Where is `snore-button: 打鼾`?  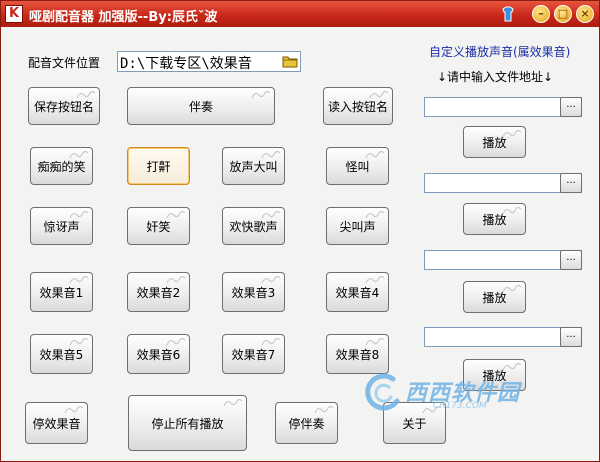 snore-button: 打鼾 is located at coordinates (158, 166).